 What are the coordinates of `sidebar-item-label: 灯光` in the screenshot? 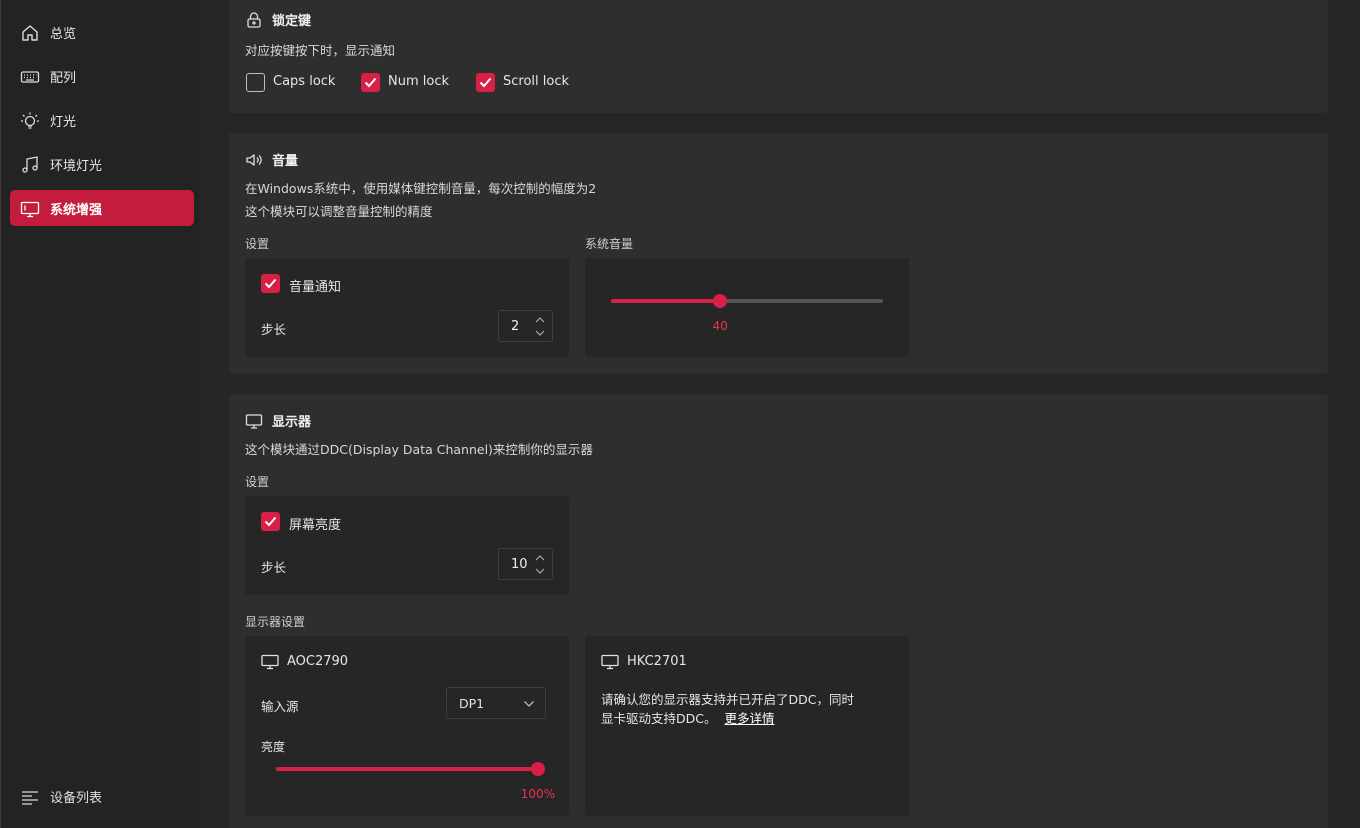 It's located at (63, 122).